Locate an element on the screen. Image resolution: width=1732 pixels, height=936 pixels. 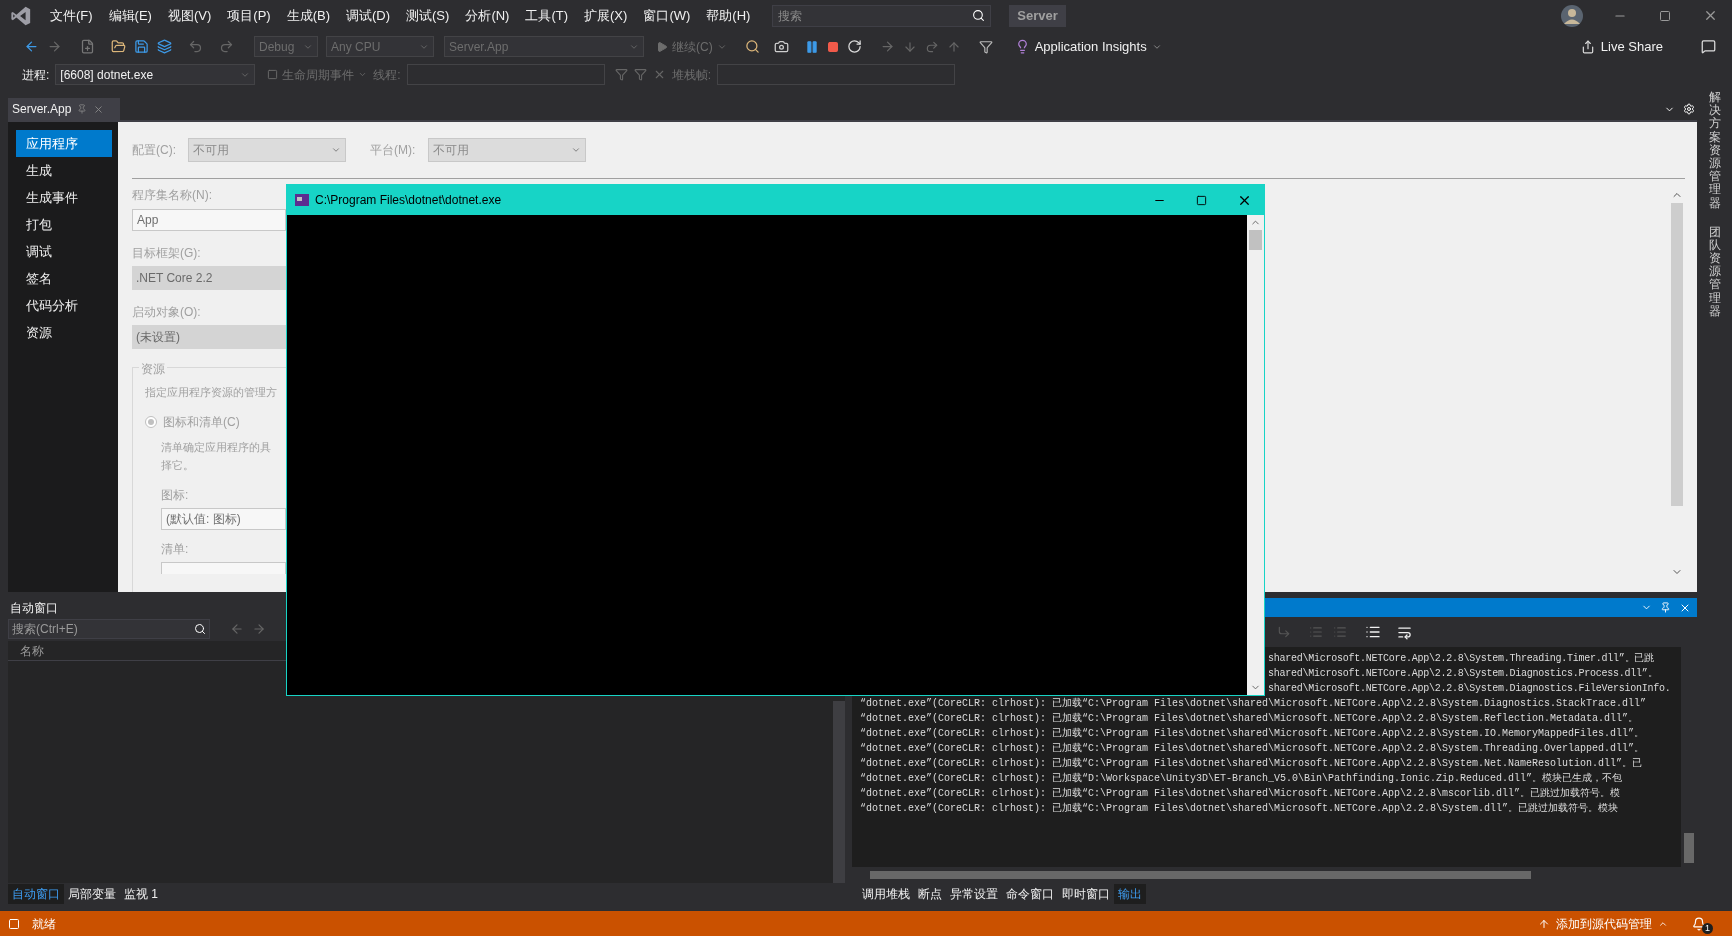
avatar-icon is located at coordinates (1572, 15).